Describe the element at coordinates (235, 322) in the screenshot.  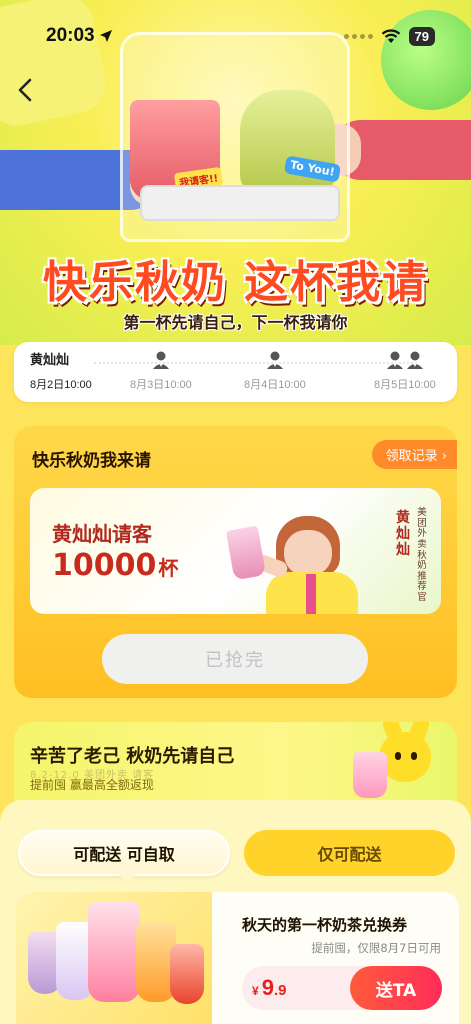
I see `page-subtitle: 第一杯先请自己，下一杯我请你` at that location.